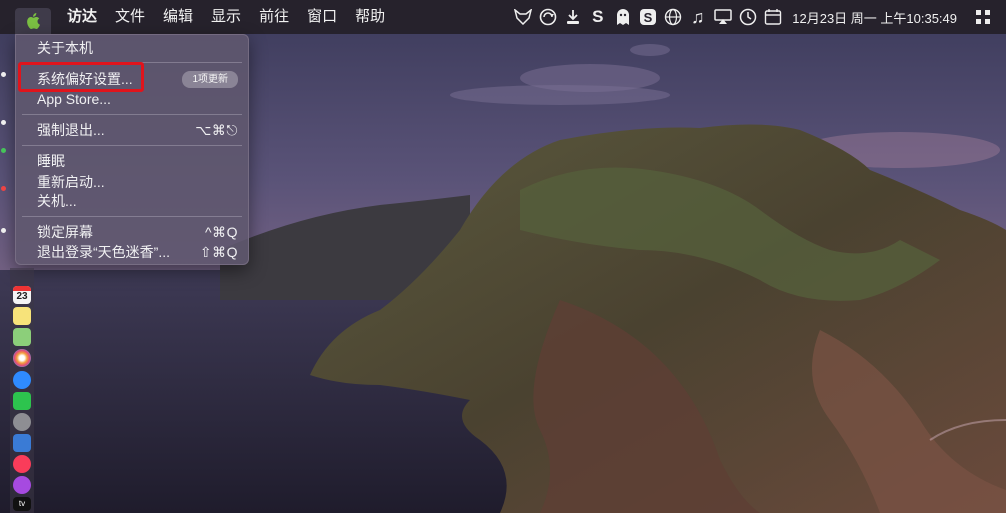  Describe the element at coordinates (216, 129) in the screenshot. I see `shortcut-label: ⌥⌘⎋` at that location.